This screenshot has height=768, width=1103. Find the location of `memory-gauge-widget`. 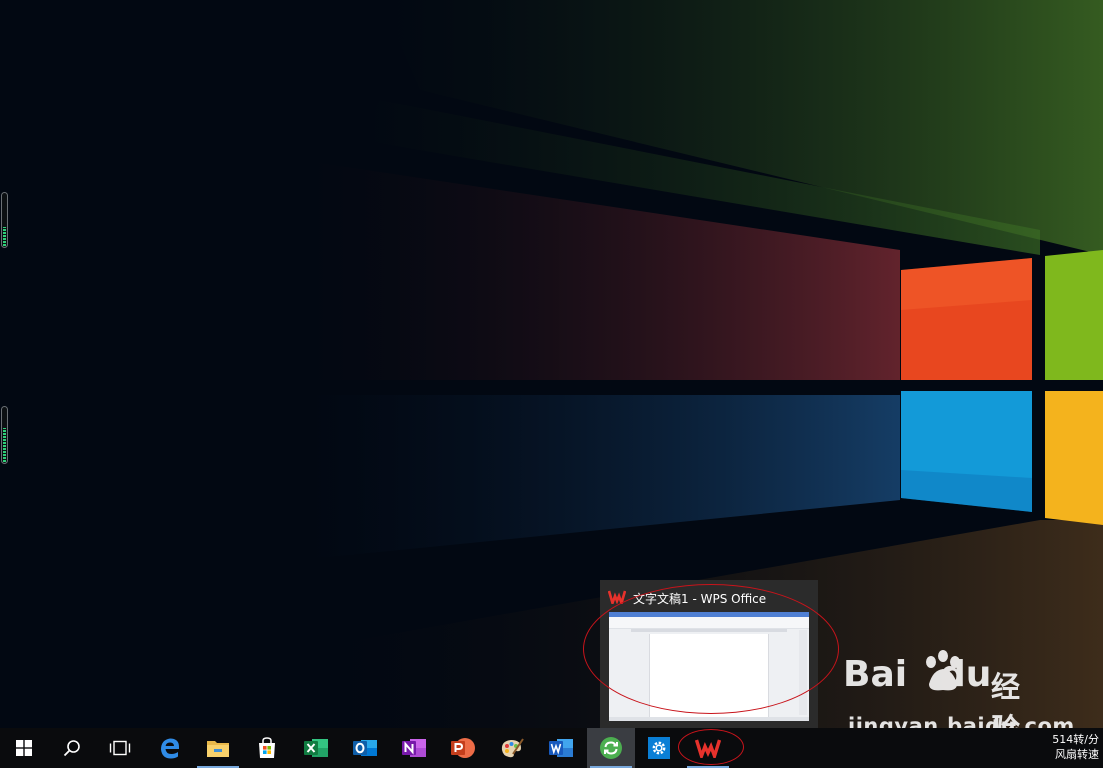

memory-gauge-widget is located at coordinates (4, 435).